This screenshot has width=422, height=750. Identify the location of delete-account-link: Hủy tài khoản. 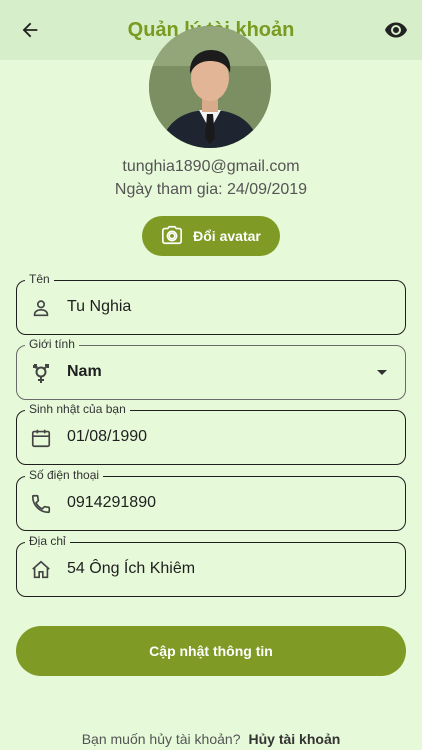
(294, 739).